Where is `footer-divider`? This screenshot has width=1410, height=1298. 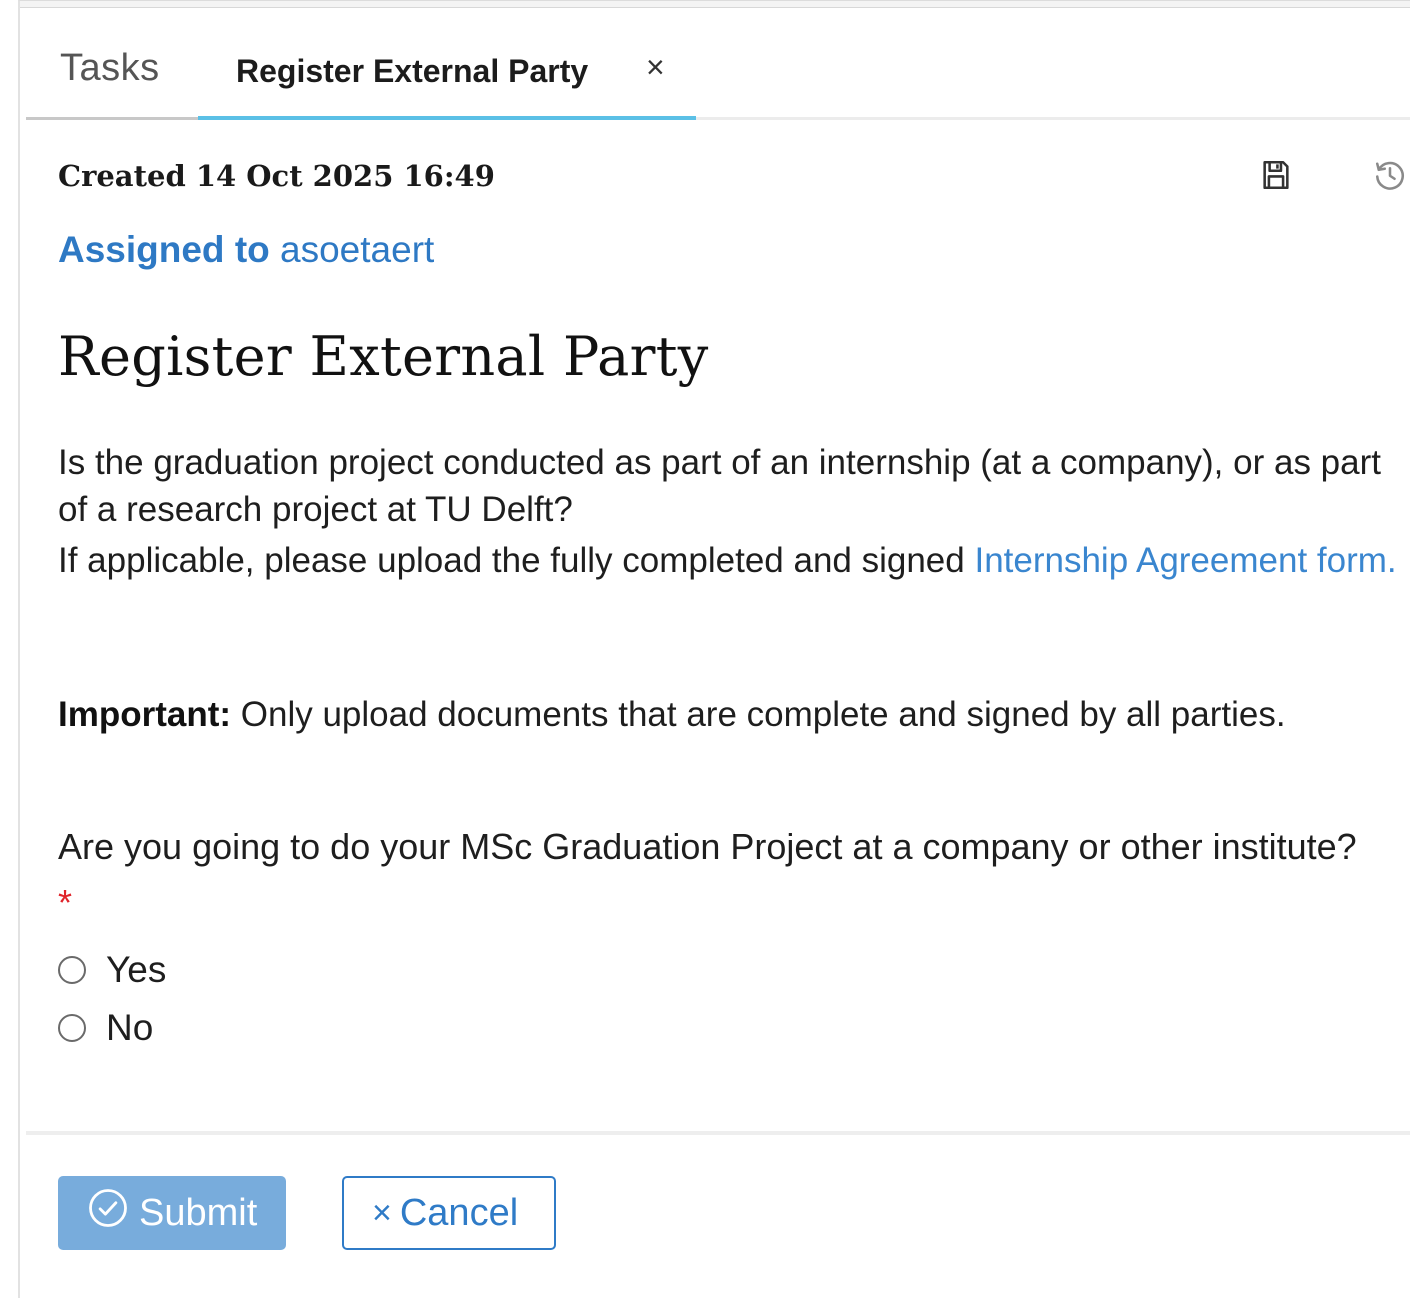 footer-divider is located at coordinates (718, 1133).